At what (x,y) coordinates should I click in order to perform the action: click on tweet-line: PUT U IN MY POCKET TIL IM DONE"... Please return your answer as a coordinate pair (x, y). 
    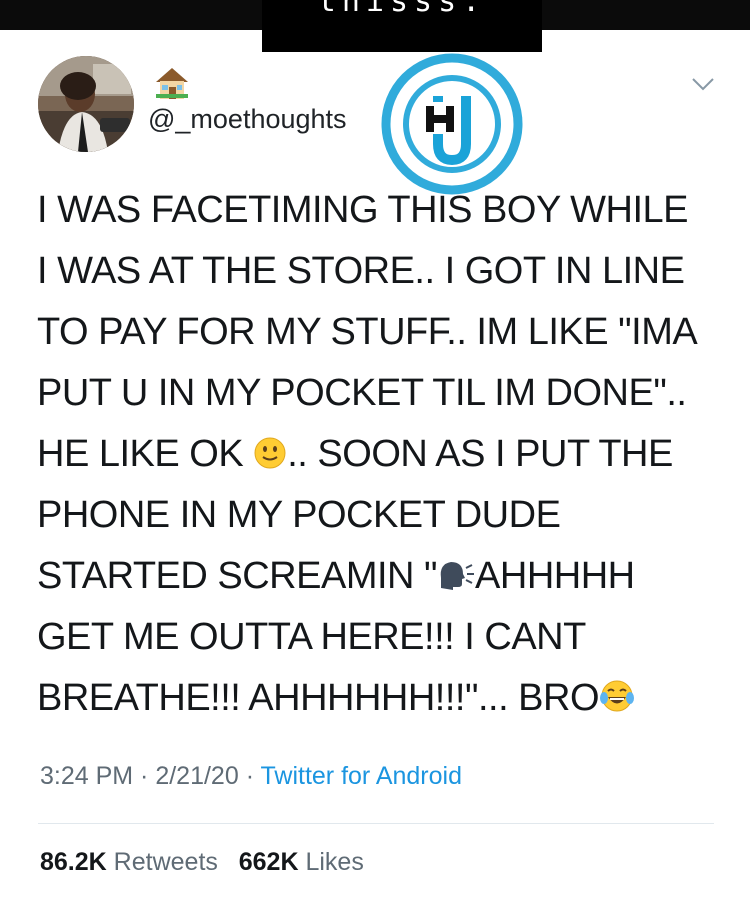
    Looking at the image, I should click on (362, 393).